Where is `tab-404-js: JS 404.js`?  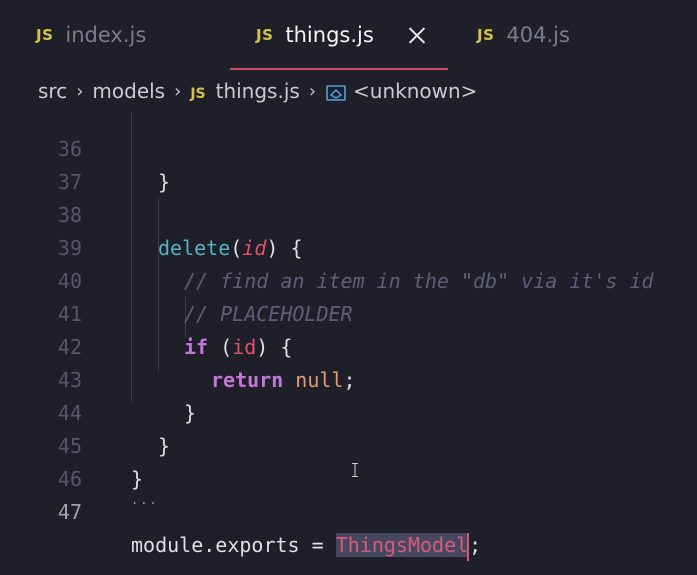 tab-404-js: JS 404.js is located at coordinates (523, 35).